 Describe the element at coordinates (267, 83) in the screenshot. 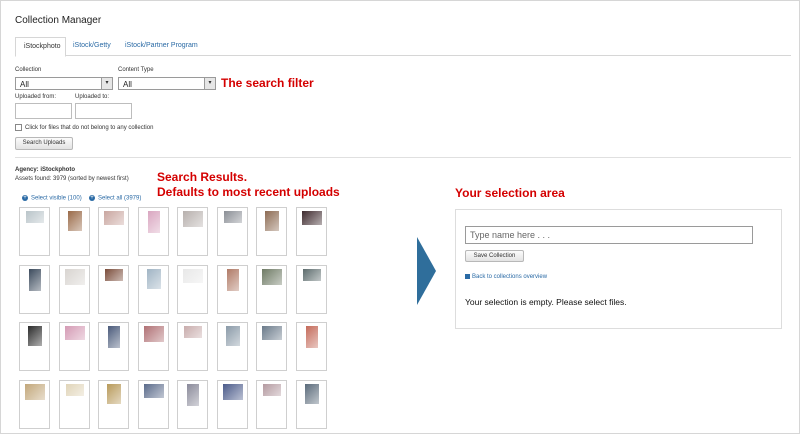

I see `annotation-search-filter: The search filter` at that location.